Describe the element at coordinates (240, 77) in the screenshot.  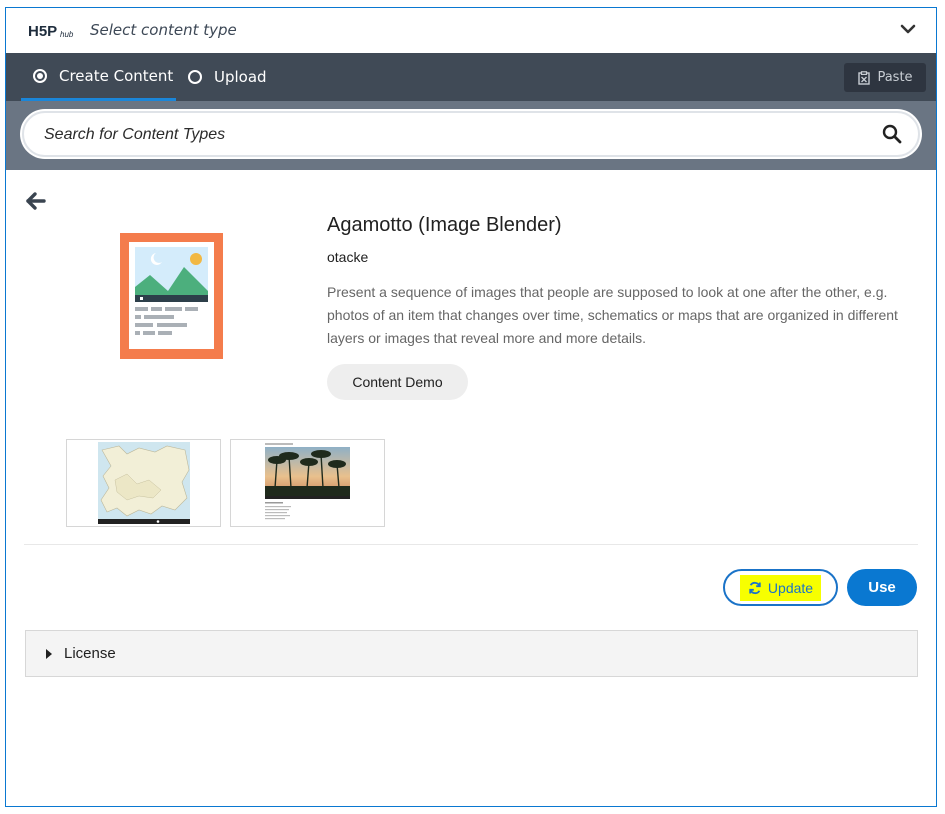
I see `tab-label: Upload` at that location.